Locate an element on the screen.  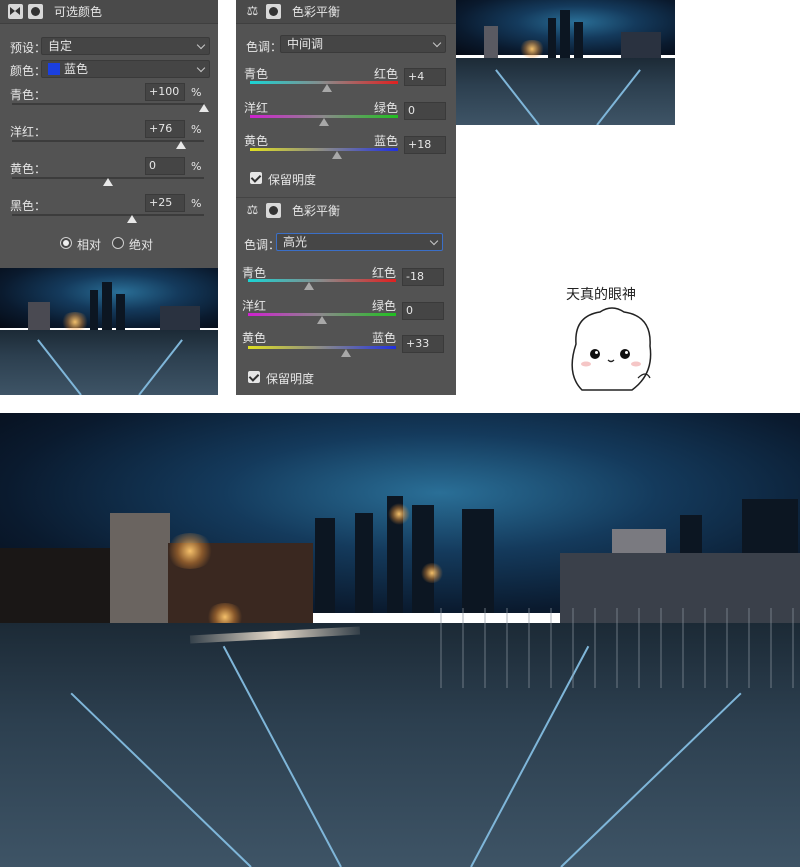
relative-radio is located at coordinates (66, 243).